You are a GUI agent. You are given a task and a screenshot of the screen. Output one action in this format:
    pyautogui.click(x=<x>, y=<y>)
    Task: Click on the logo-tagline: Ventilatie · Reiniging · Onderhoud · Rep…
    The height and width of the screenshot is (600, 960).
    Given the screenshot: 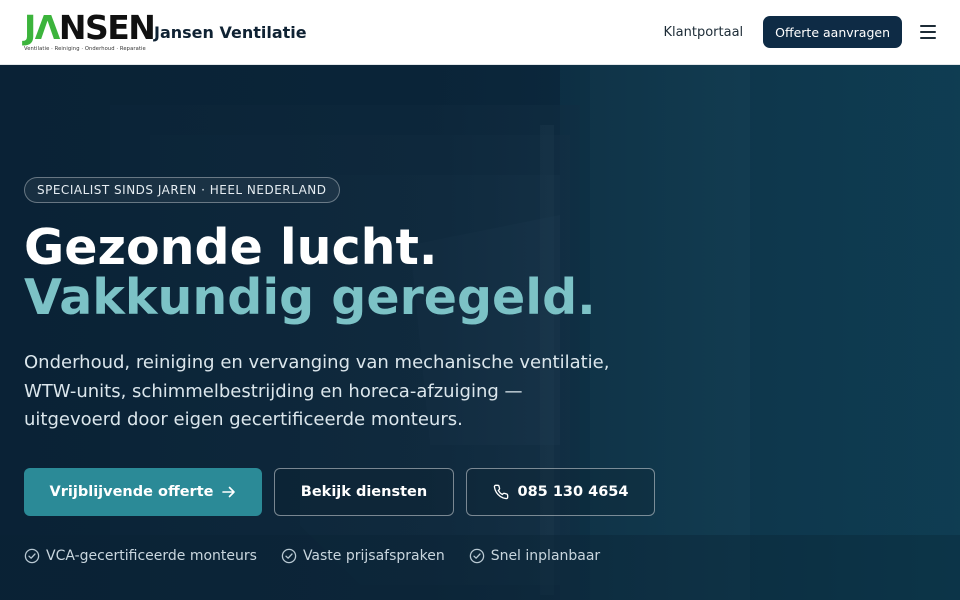 What is the action you would take?
    pyautogui.click(x=85, y=49)
    